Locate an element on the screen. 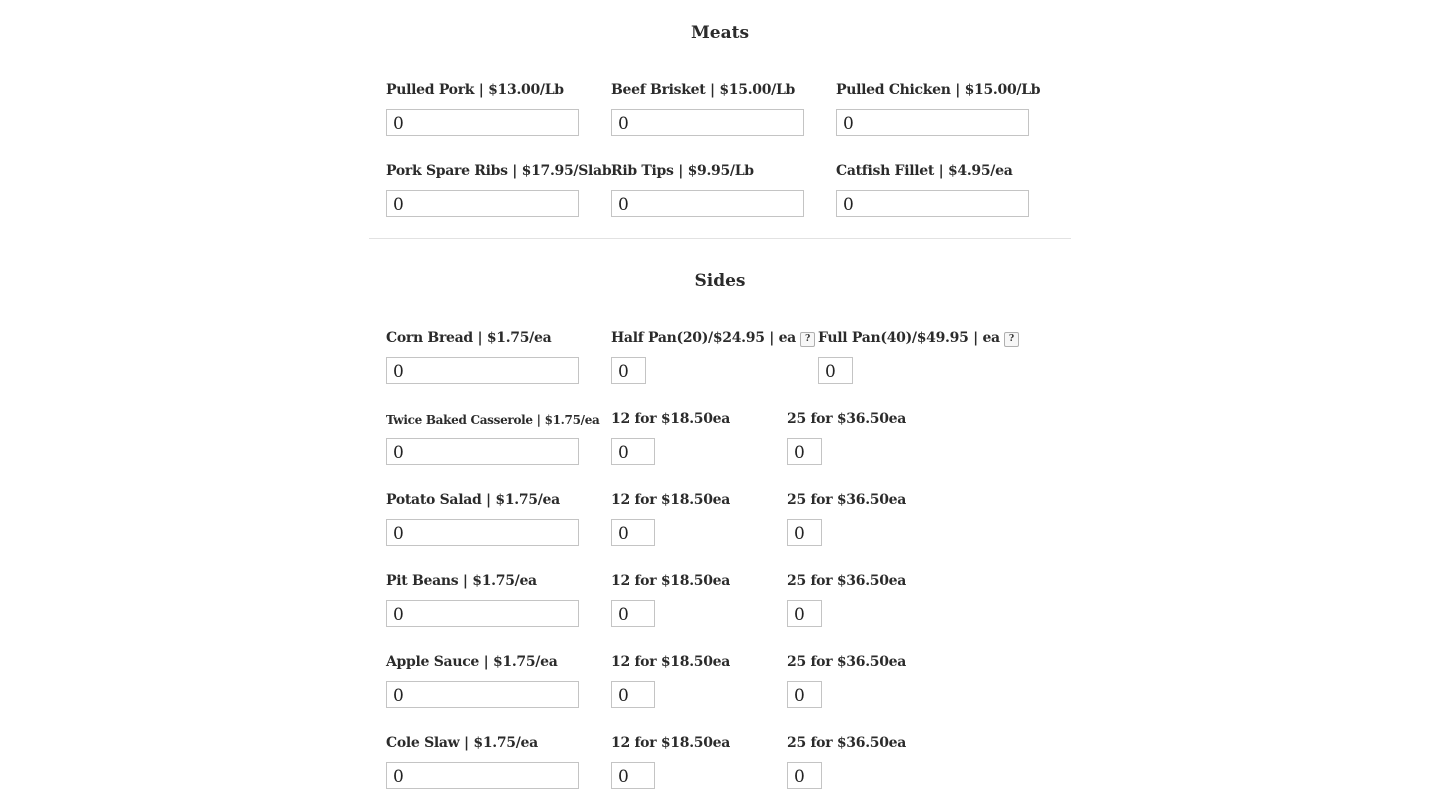  apple-sauce-bulk-label: 25 for $36.50ea is located at coordinates (847, 662).